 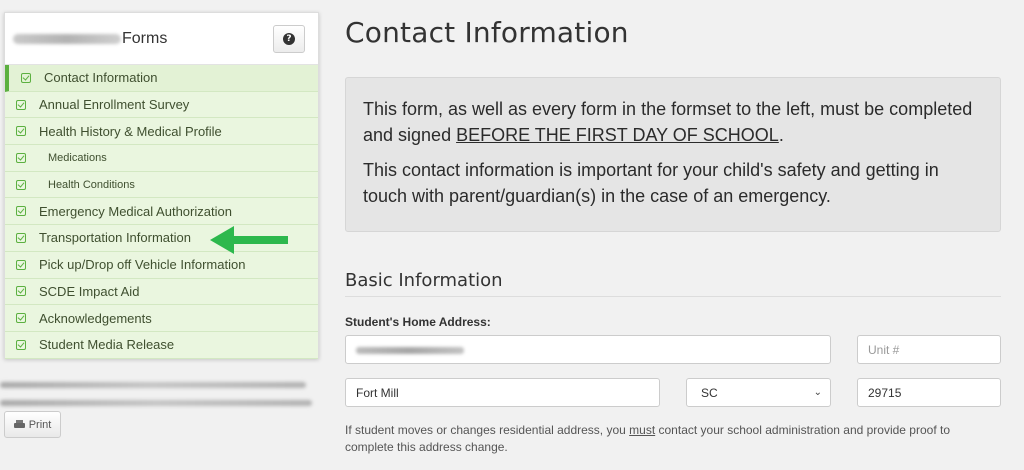 What do you see at coordinates (91, 184) in the screenshot?
I see `sidebar-item-label: Health Conditions` at bounding box center [91, 184].